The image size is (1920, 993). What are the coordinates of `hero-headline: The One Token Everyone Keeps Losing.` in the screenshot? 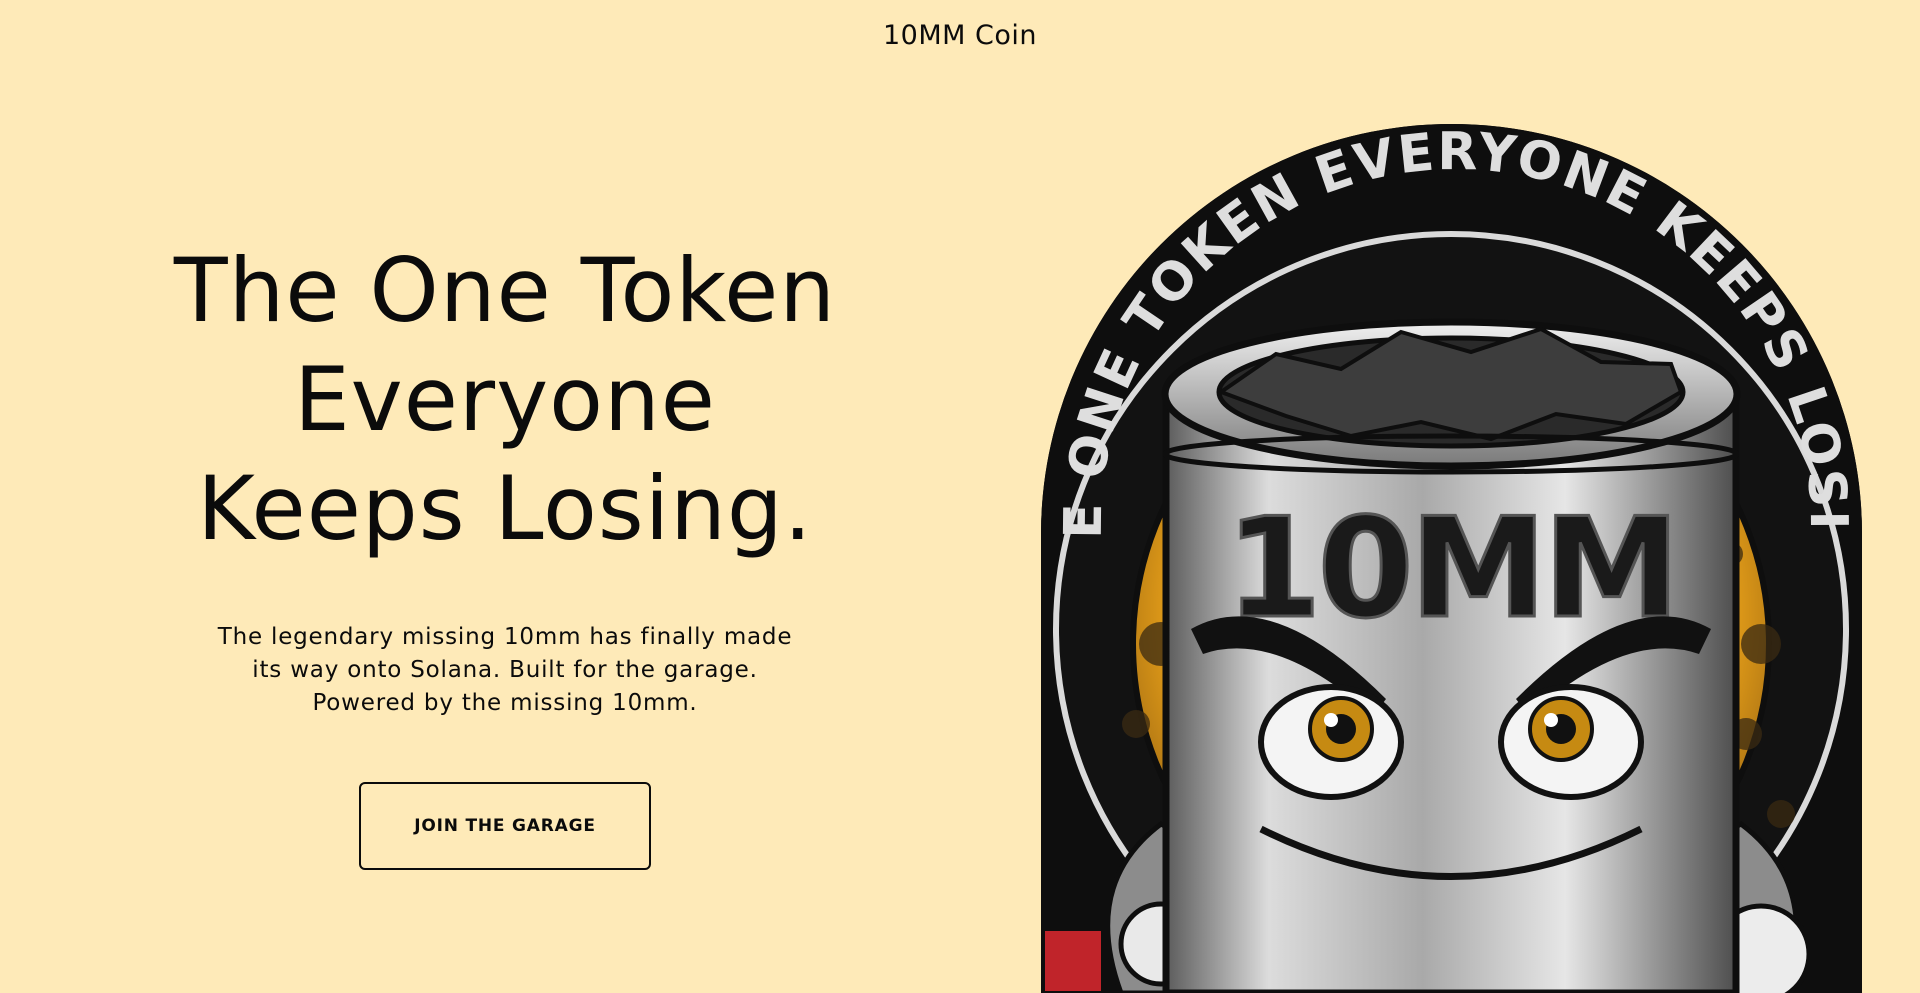 It's located at (505, 399).